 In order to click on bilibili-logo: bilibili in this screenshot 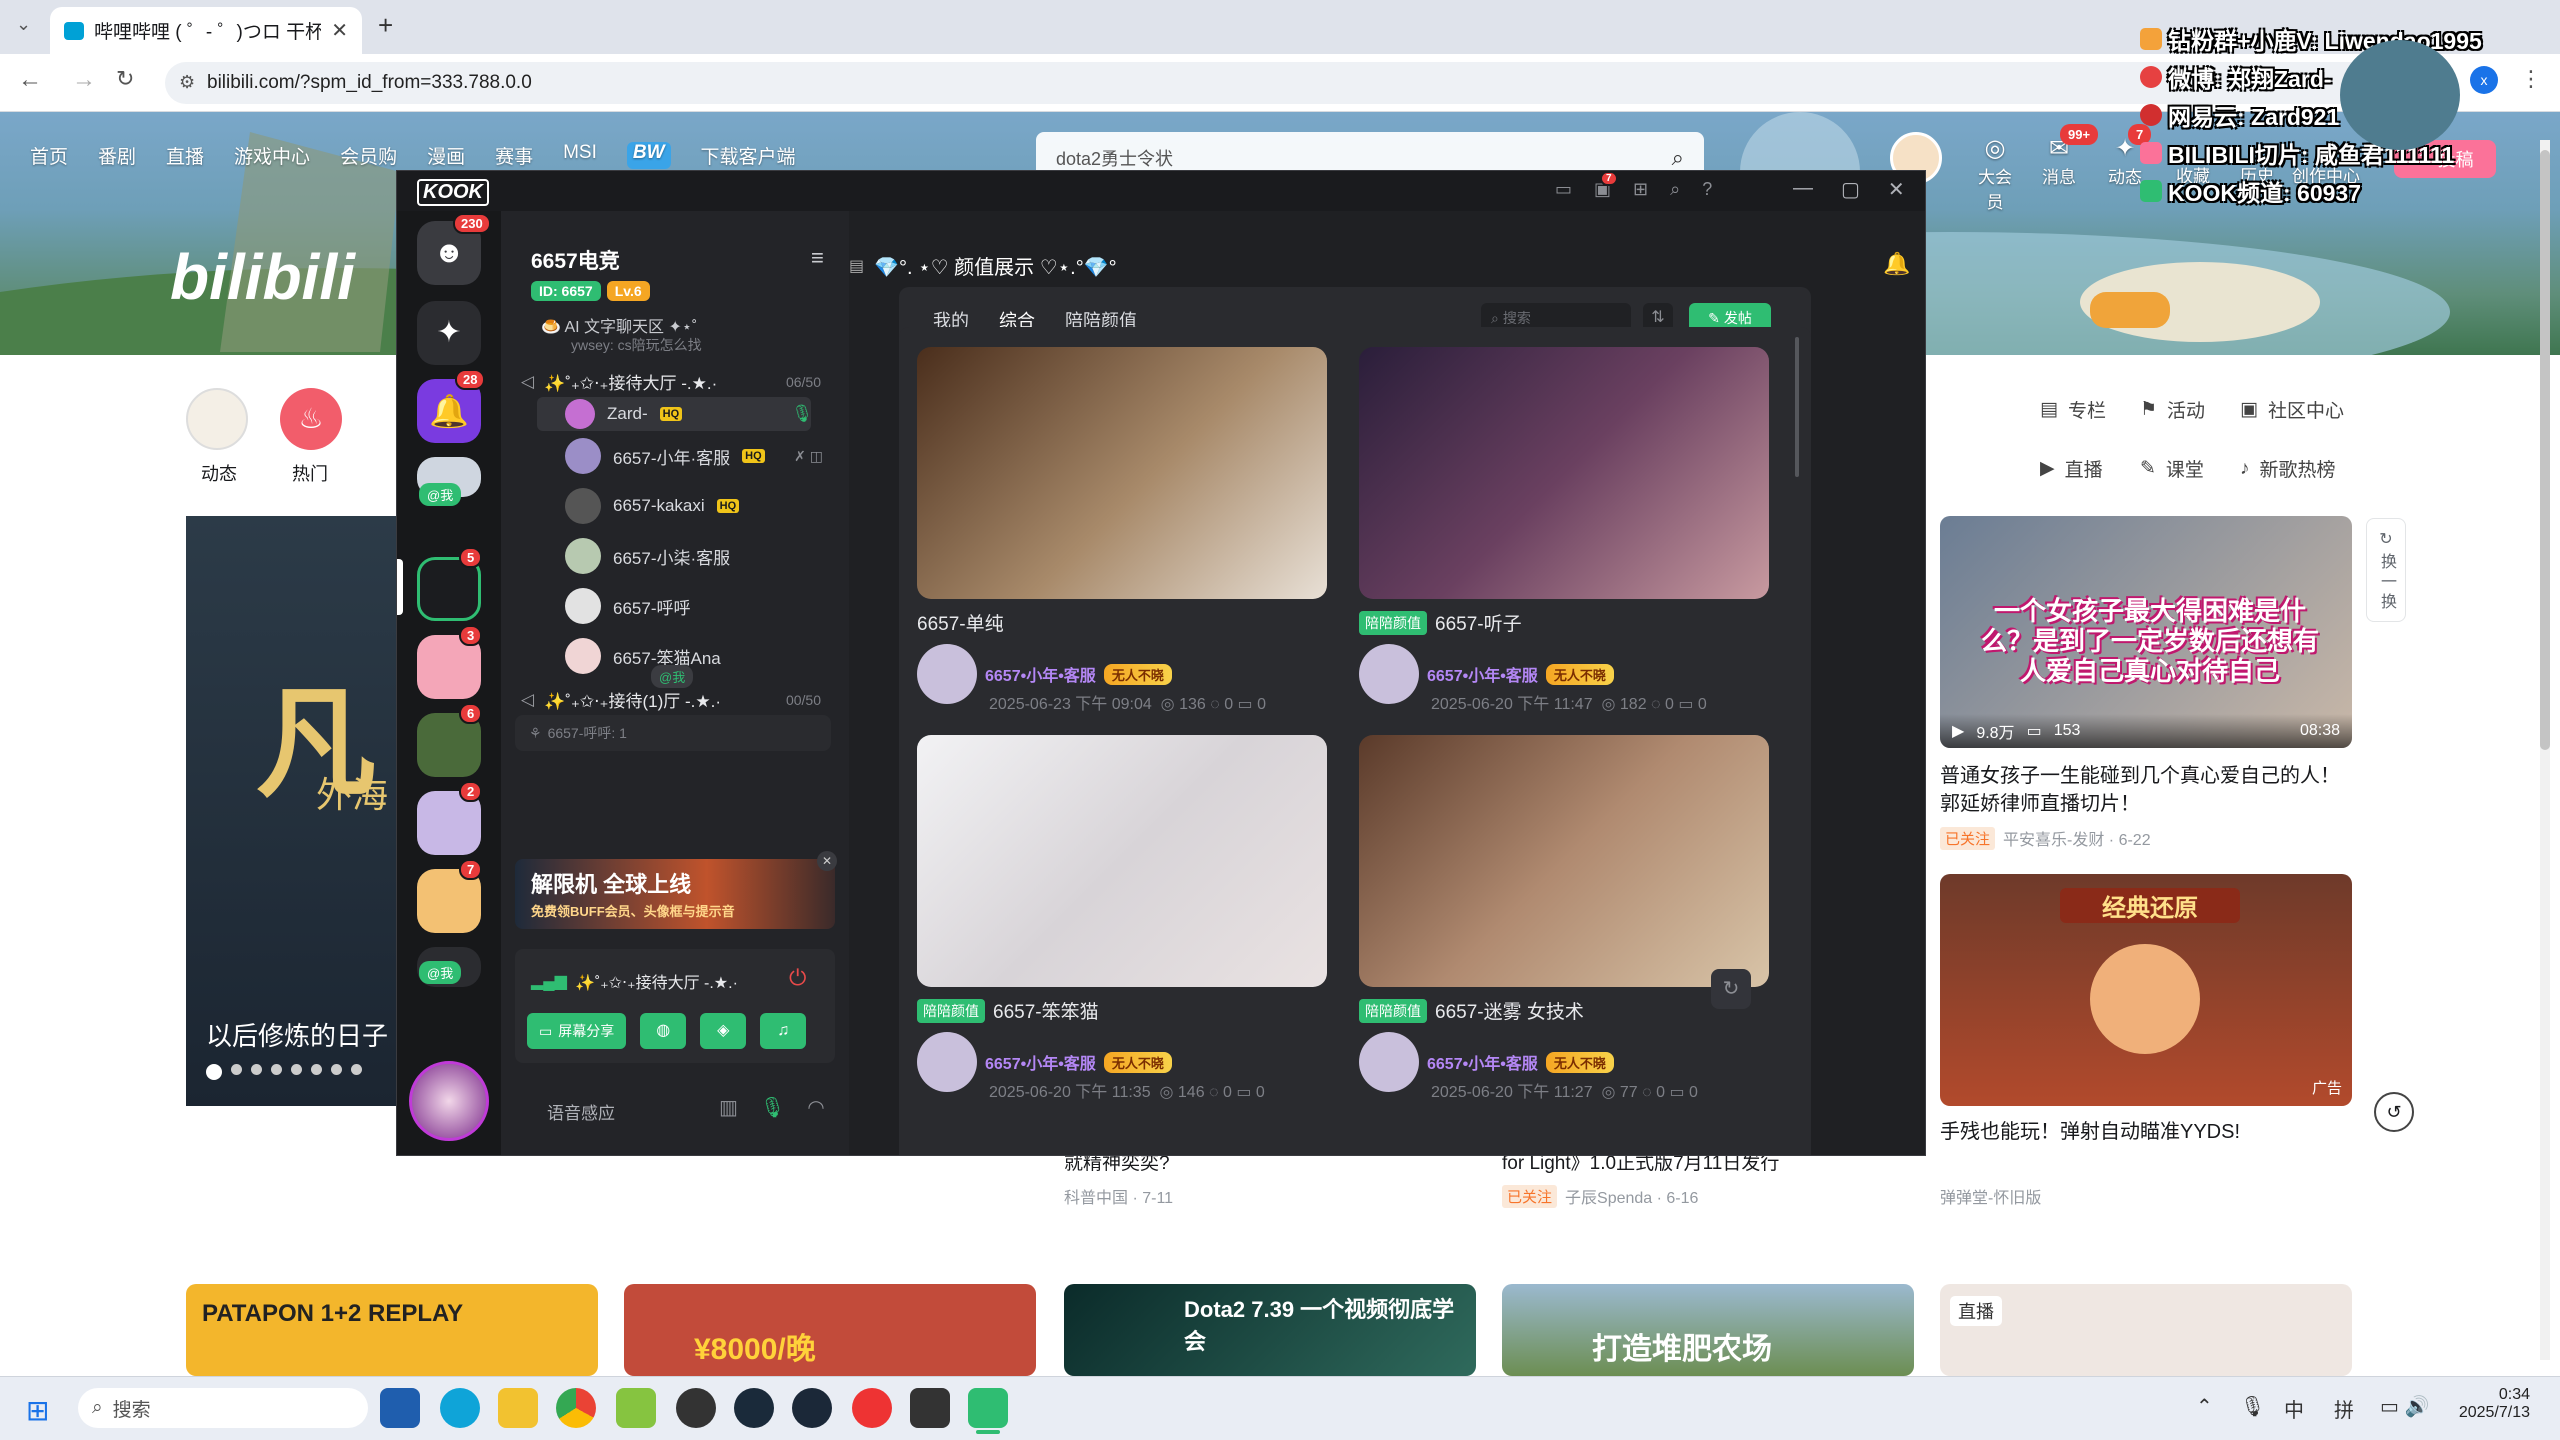, I will do `click(262, 277)`.